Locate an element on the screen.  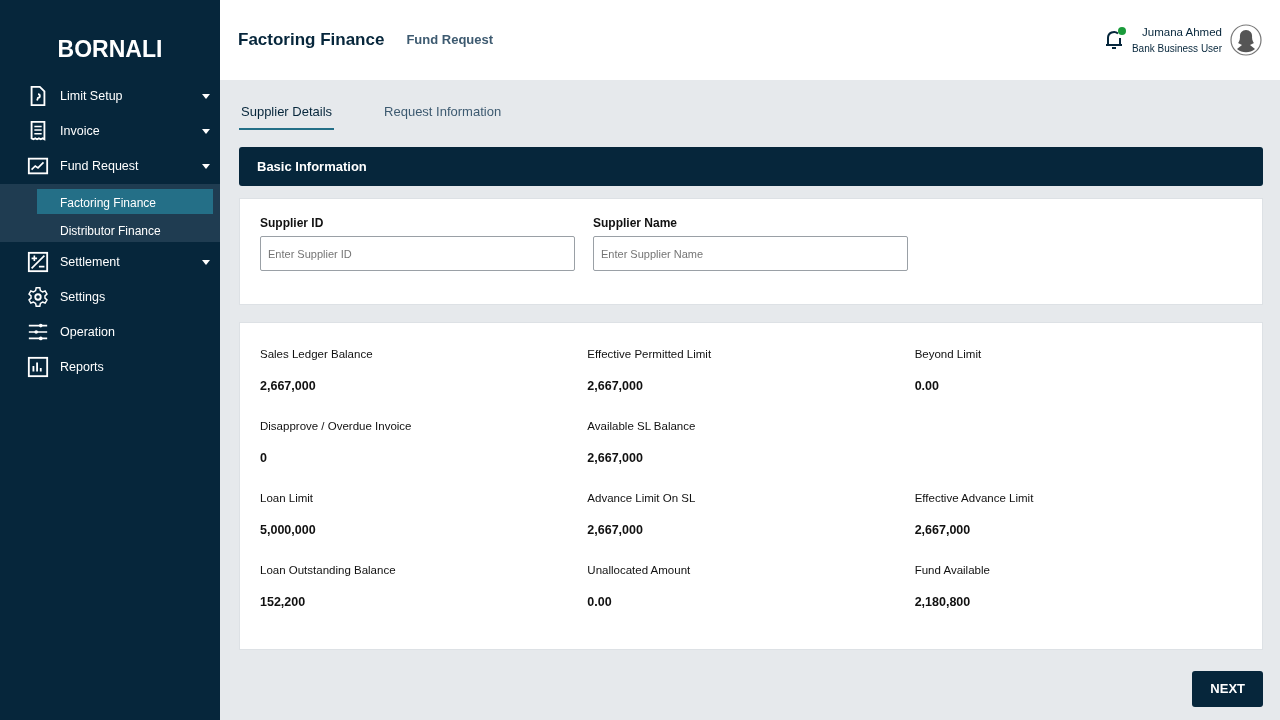
sidebar-subitem: Factoring Finance is located at coordinates (125, 201).